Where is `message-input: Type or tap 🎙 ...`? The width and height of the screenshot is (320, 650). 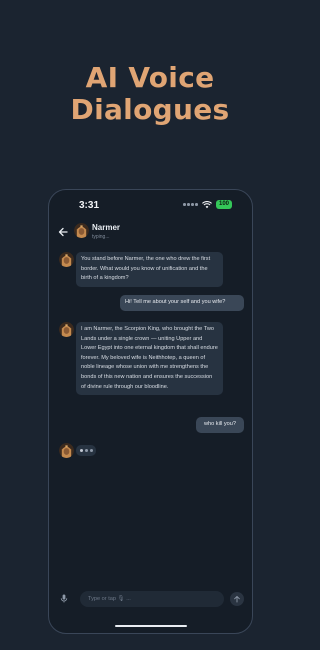 message-input: Type or tap 🎙 ... is located at coordinates (152, 599).